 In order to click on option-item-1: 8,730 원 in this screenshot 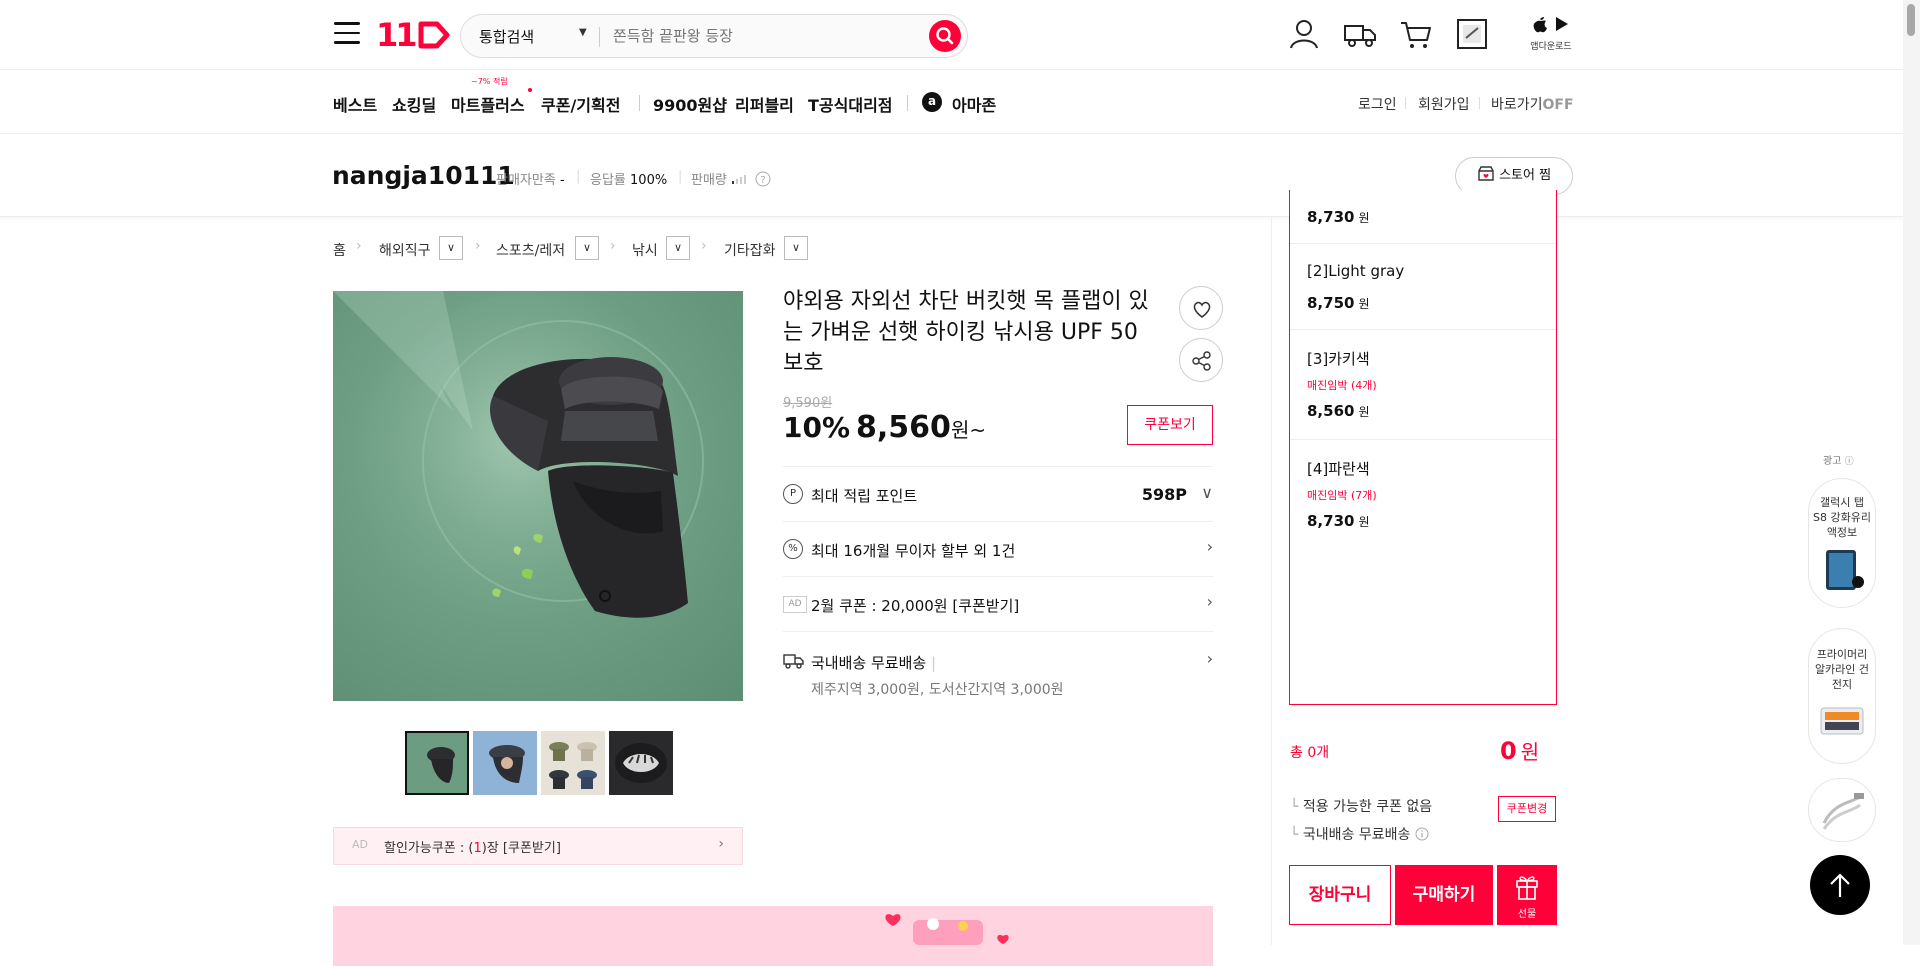, I will do `click(1423, 217)`.